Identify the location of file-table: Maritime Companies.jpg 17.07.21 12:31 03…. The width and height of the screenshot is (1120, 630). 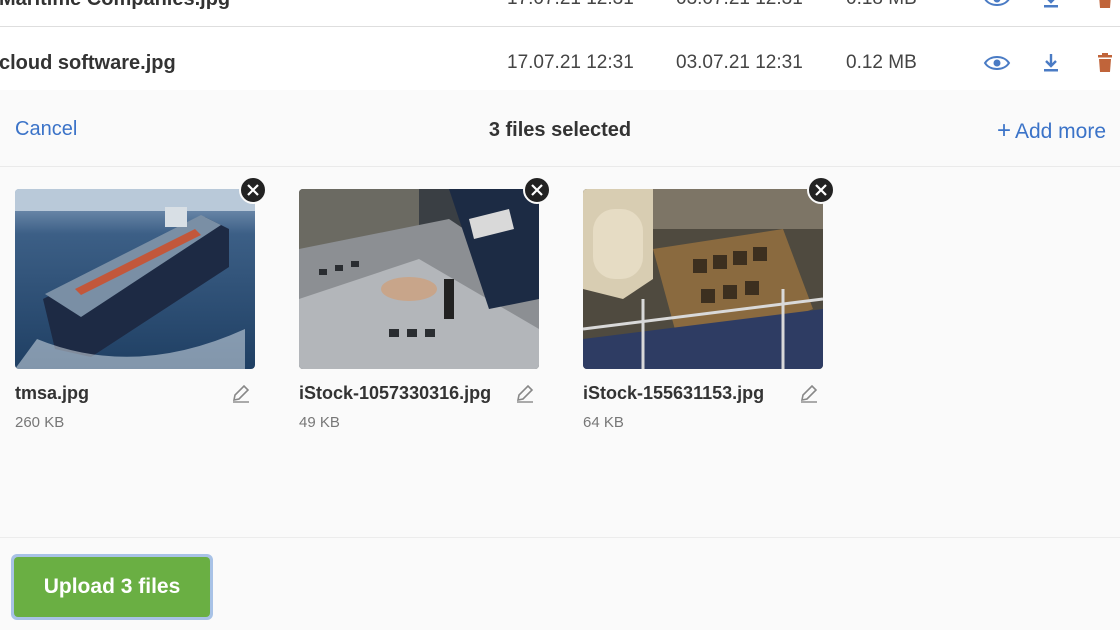
(560, 45).